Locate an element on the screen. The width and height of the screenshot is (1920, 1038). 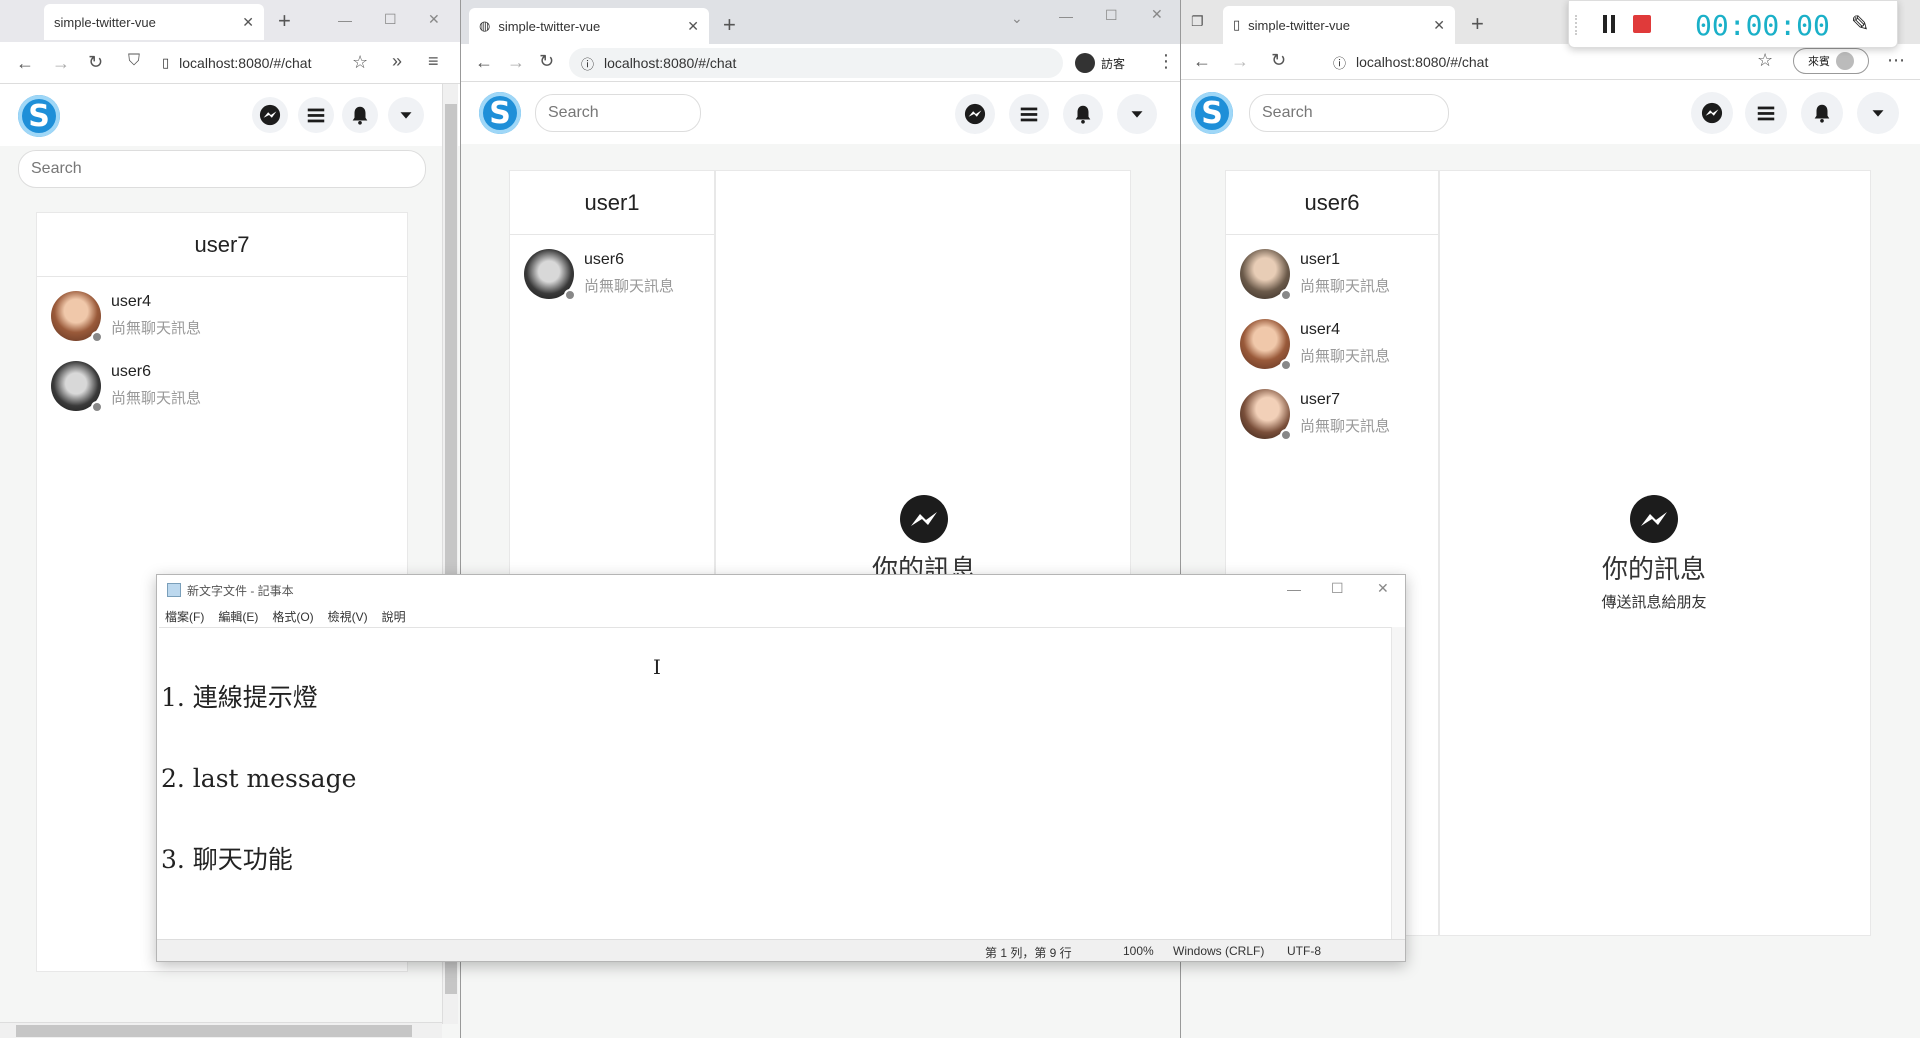
tab-actions-icon: ❐ is located at coordinates (1197, 21).